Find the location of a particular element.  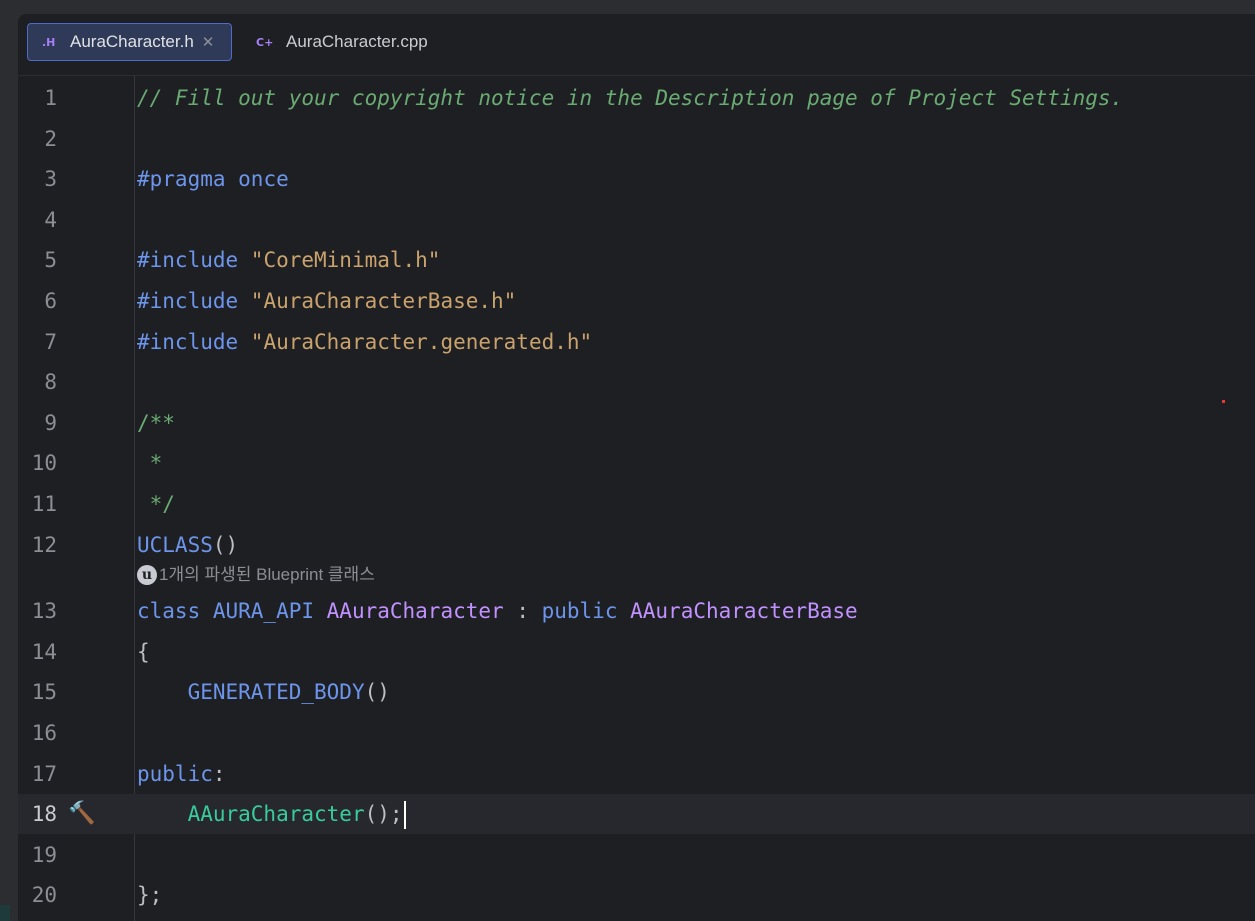

code-text: AAuraCharacter(); is located at coordinates (271, 814).